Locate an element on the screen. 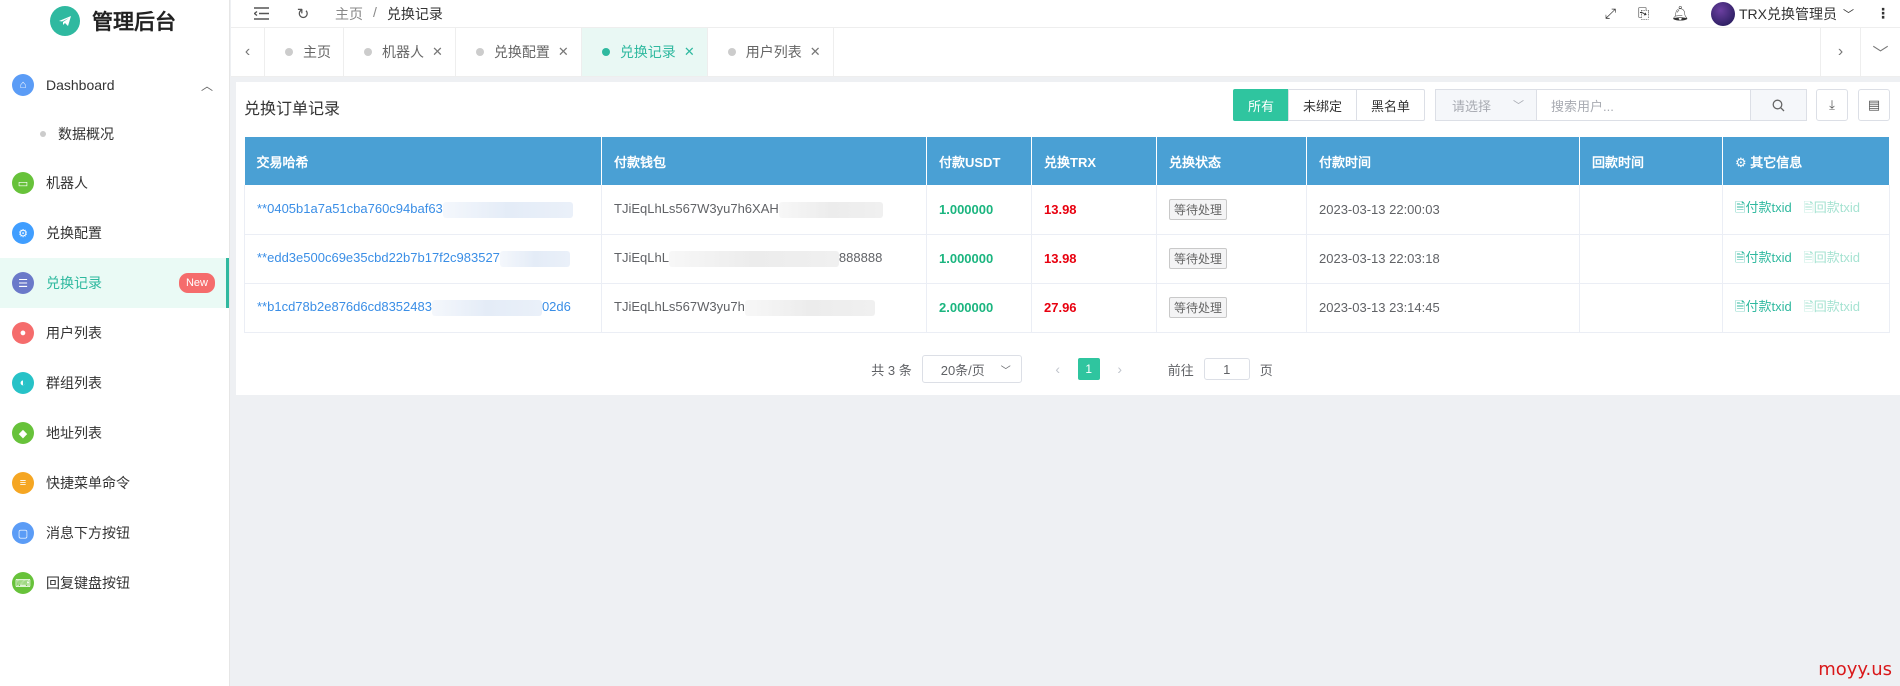  breadcrumb: 主页 / 兑换记录 is located at coordinates (389, 14).